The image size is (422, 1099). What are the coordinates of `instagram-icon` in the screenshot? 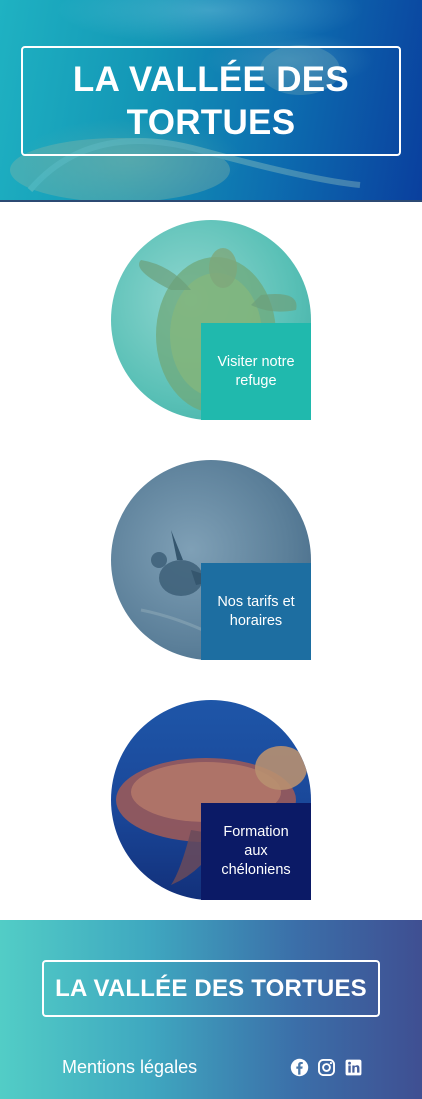 It's located at (326, 1067).